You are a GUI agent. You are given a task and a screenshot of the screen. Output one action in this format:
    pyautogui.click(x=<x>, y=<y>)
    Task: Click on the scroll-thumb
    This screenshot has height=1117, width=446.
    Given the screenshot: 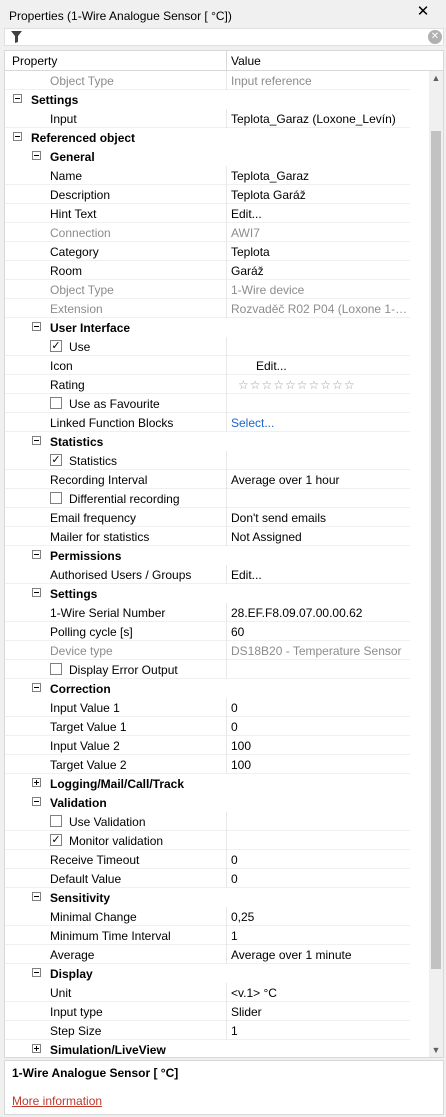 What is the action you would take?
    pyautogui.click(x=436, y=550)
    